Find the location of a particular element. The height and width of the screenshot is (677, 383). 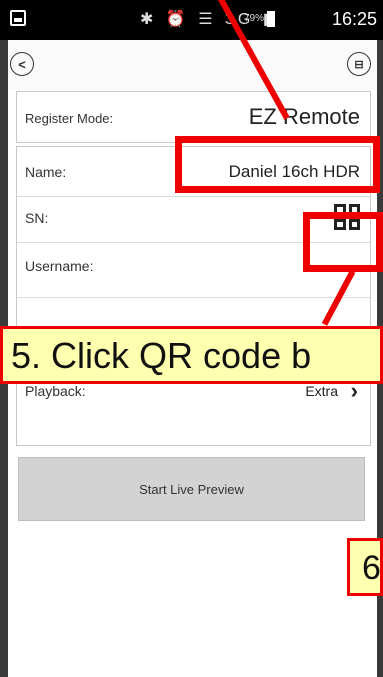

start-live-preview-button: Start Live Preview is located at coordinates (191, 489).